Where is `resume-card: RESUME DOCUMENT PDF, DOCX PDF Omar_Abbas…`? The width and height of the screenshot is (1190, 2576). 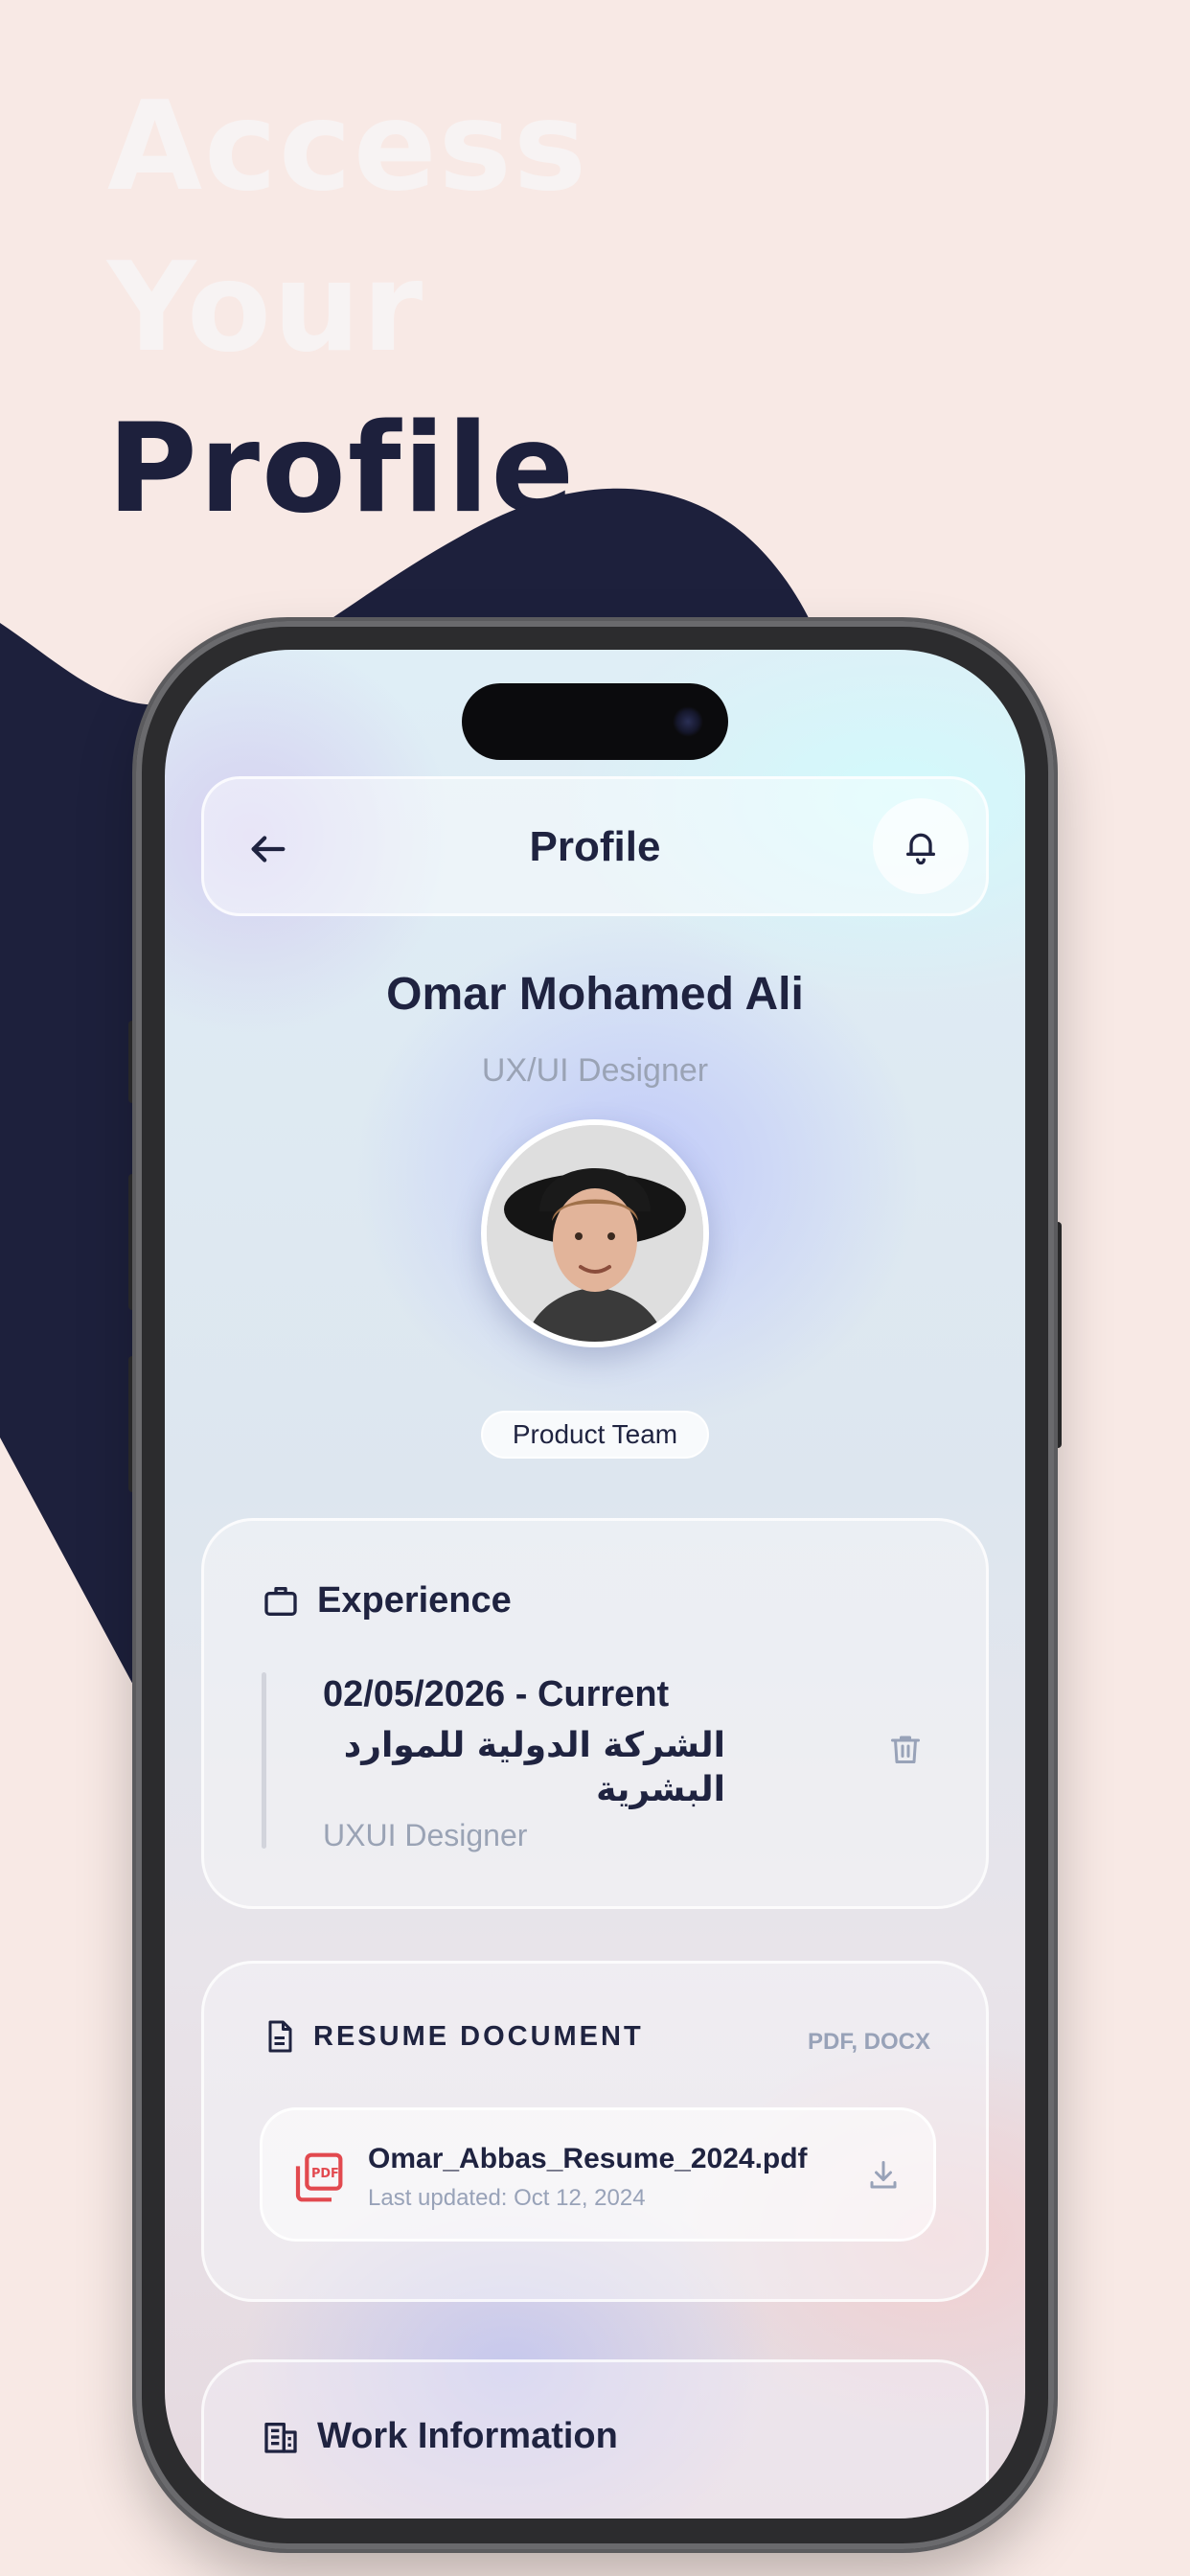
resume-card: RESUME DOCUMENT PDF, DOCX PDF Omar_Abbas… is located at coordinates (595, 2131).